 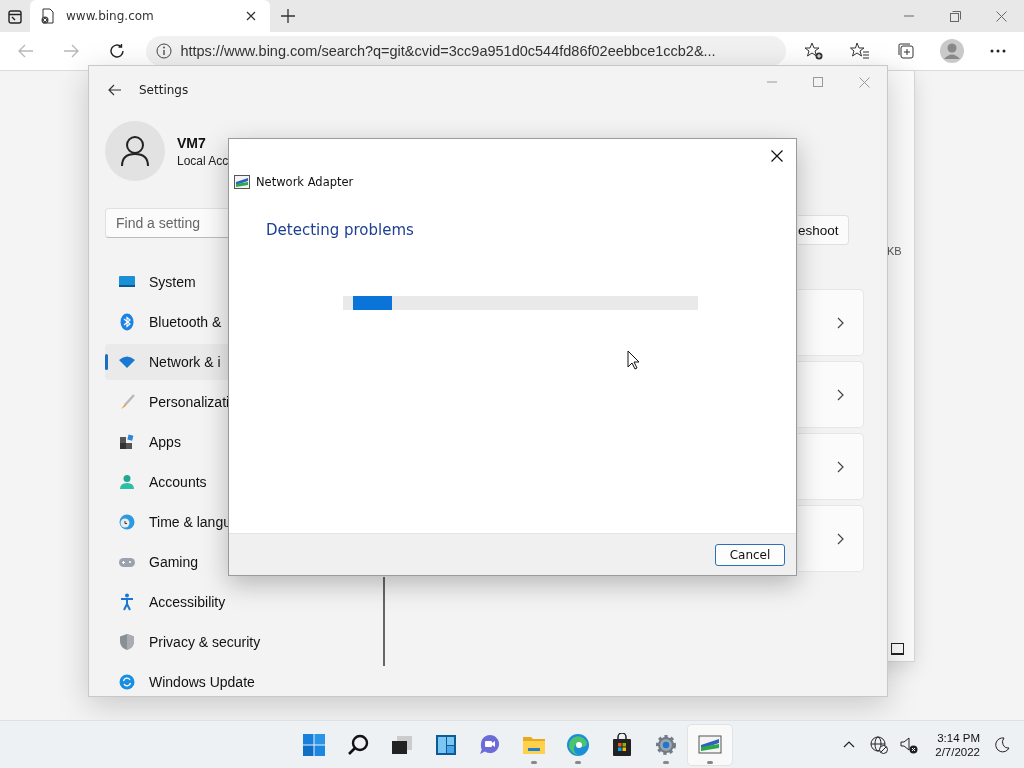 I want to click on browser-swirl-icon, so click(x=578, y=744).